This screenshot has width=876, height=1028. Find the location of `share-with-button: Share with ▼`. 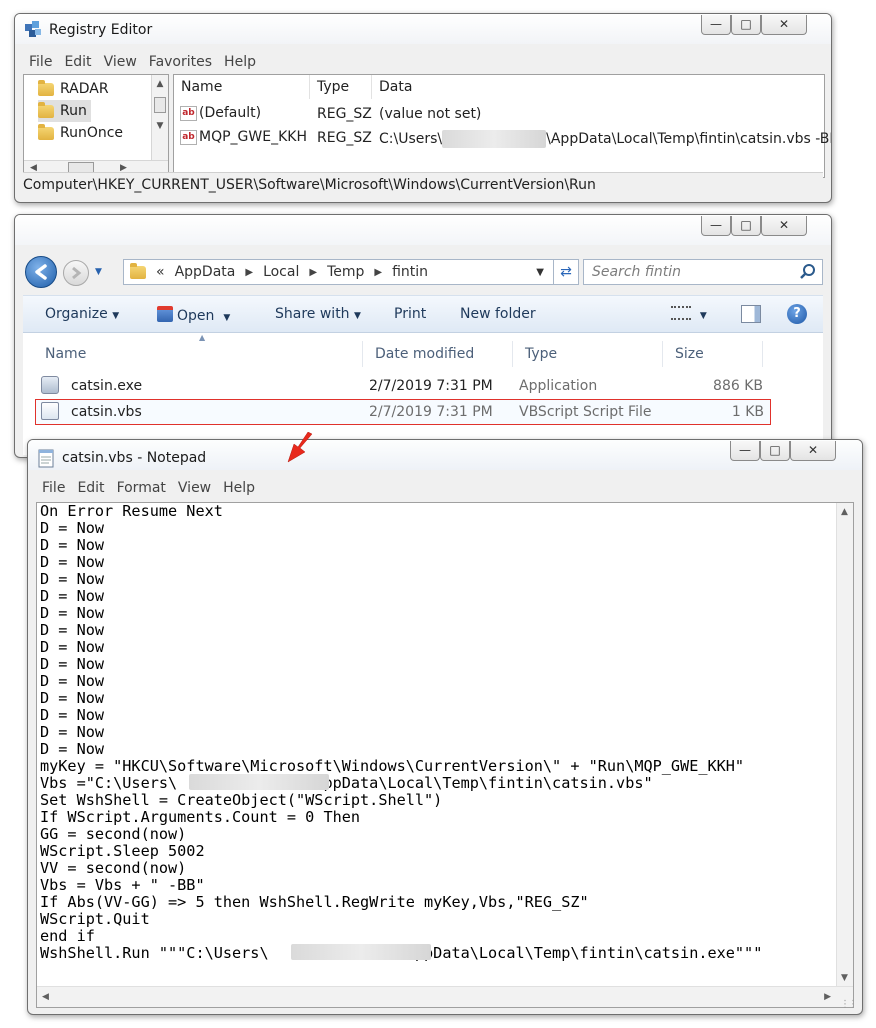

share-with-button: Share with ▼ is located at coordinates (318, 314).